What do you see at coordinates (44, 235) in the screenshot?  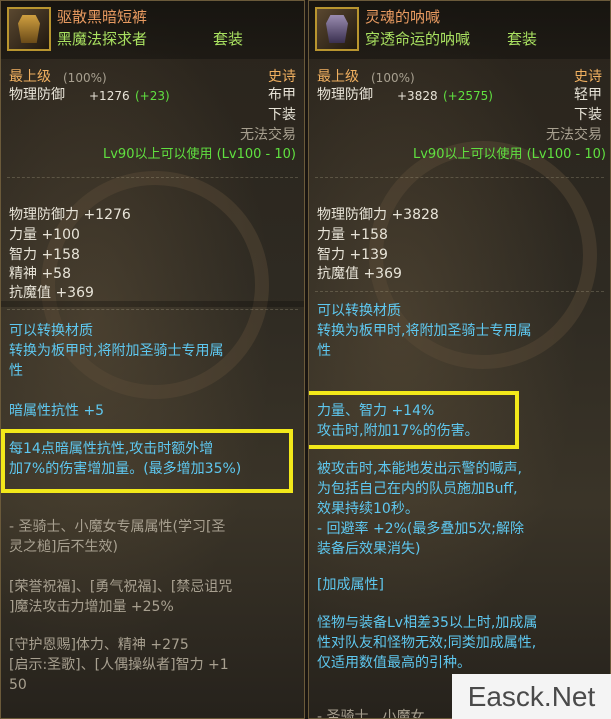 I see `stat-line: 力量 +100` at bounding box center [44, 235].